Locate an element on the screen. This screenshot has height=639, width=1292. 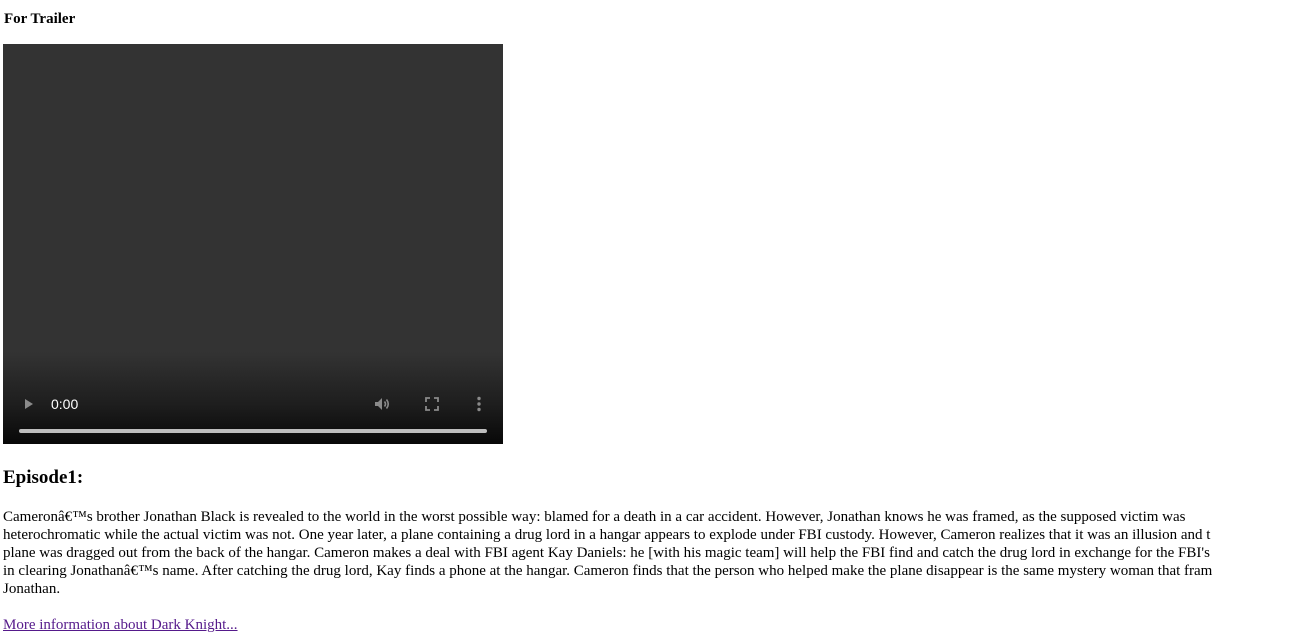
video-controls: 0:00 is located at coordinates (253, 399).